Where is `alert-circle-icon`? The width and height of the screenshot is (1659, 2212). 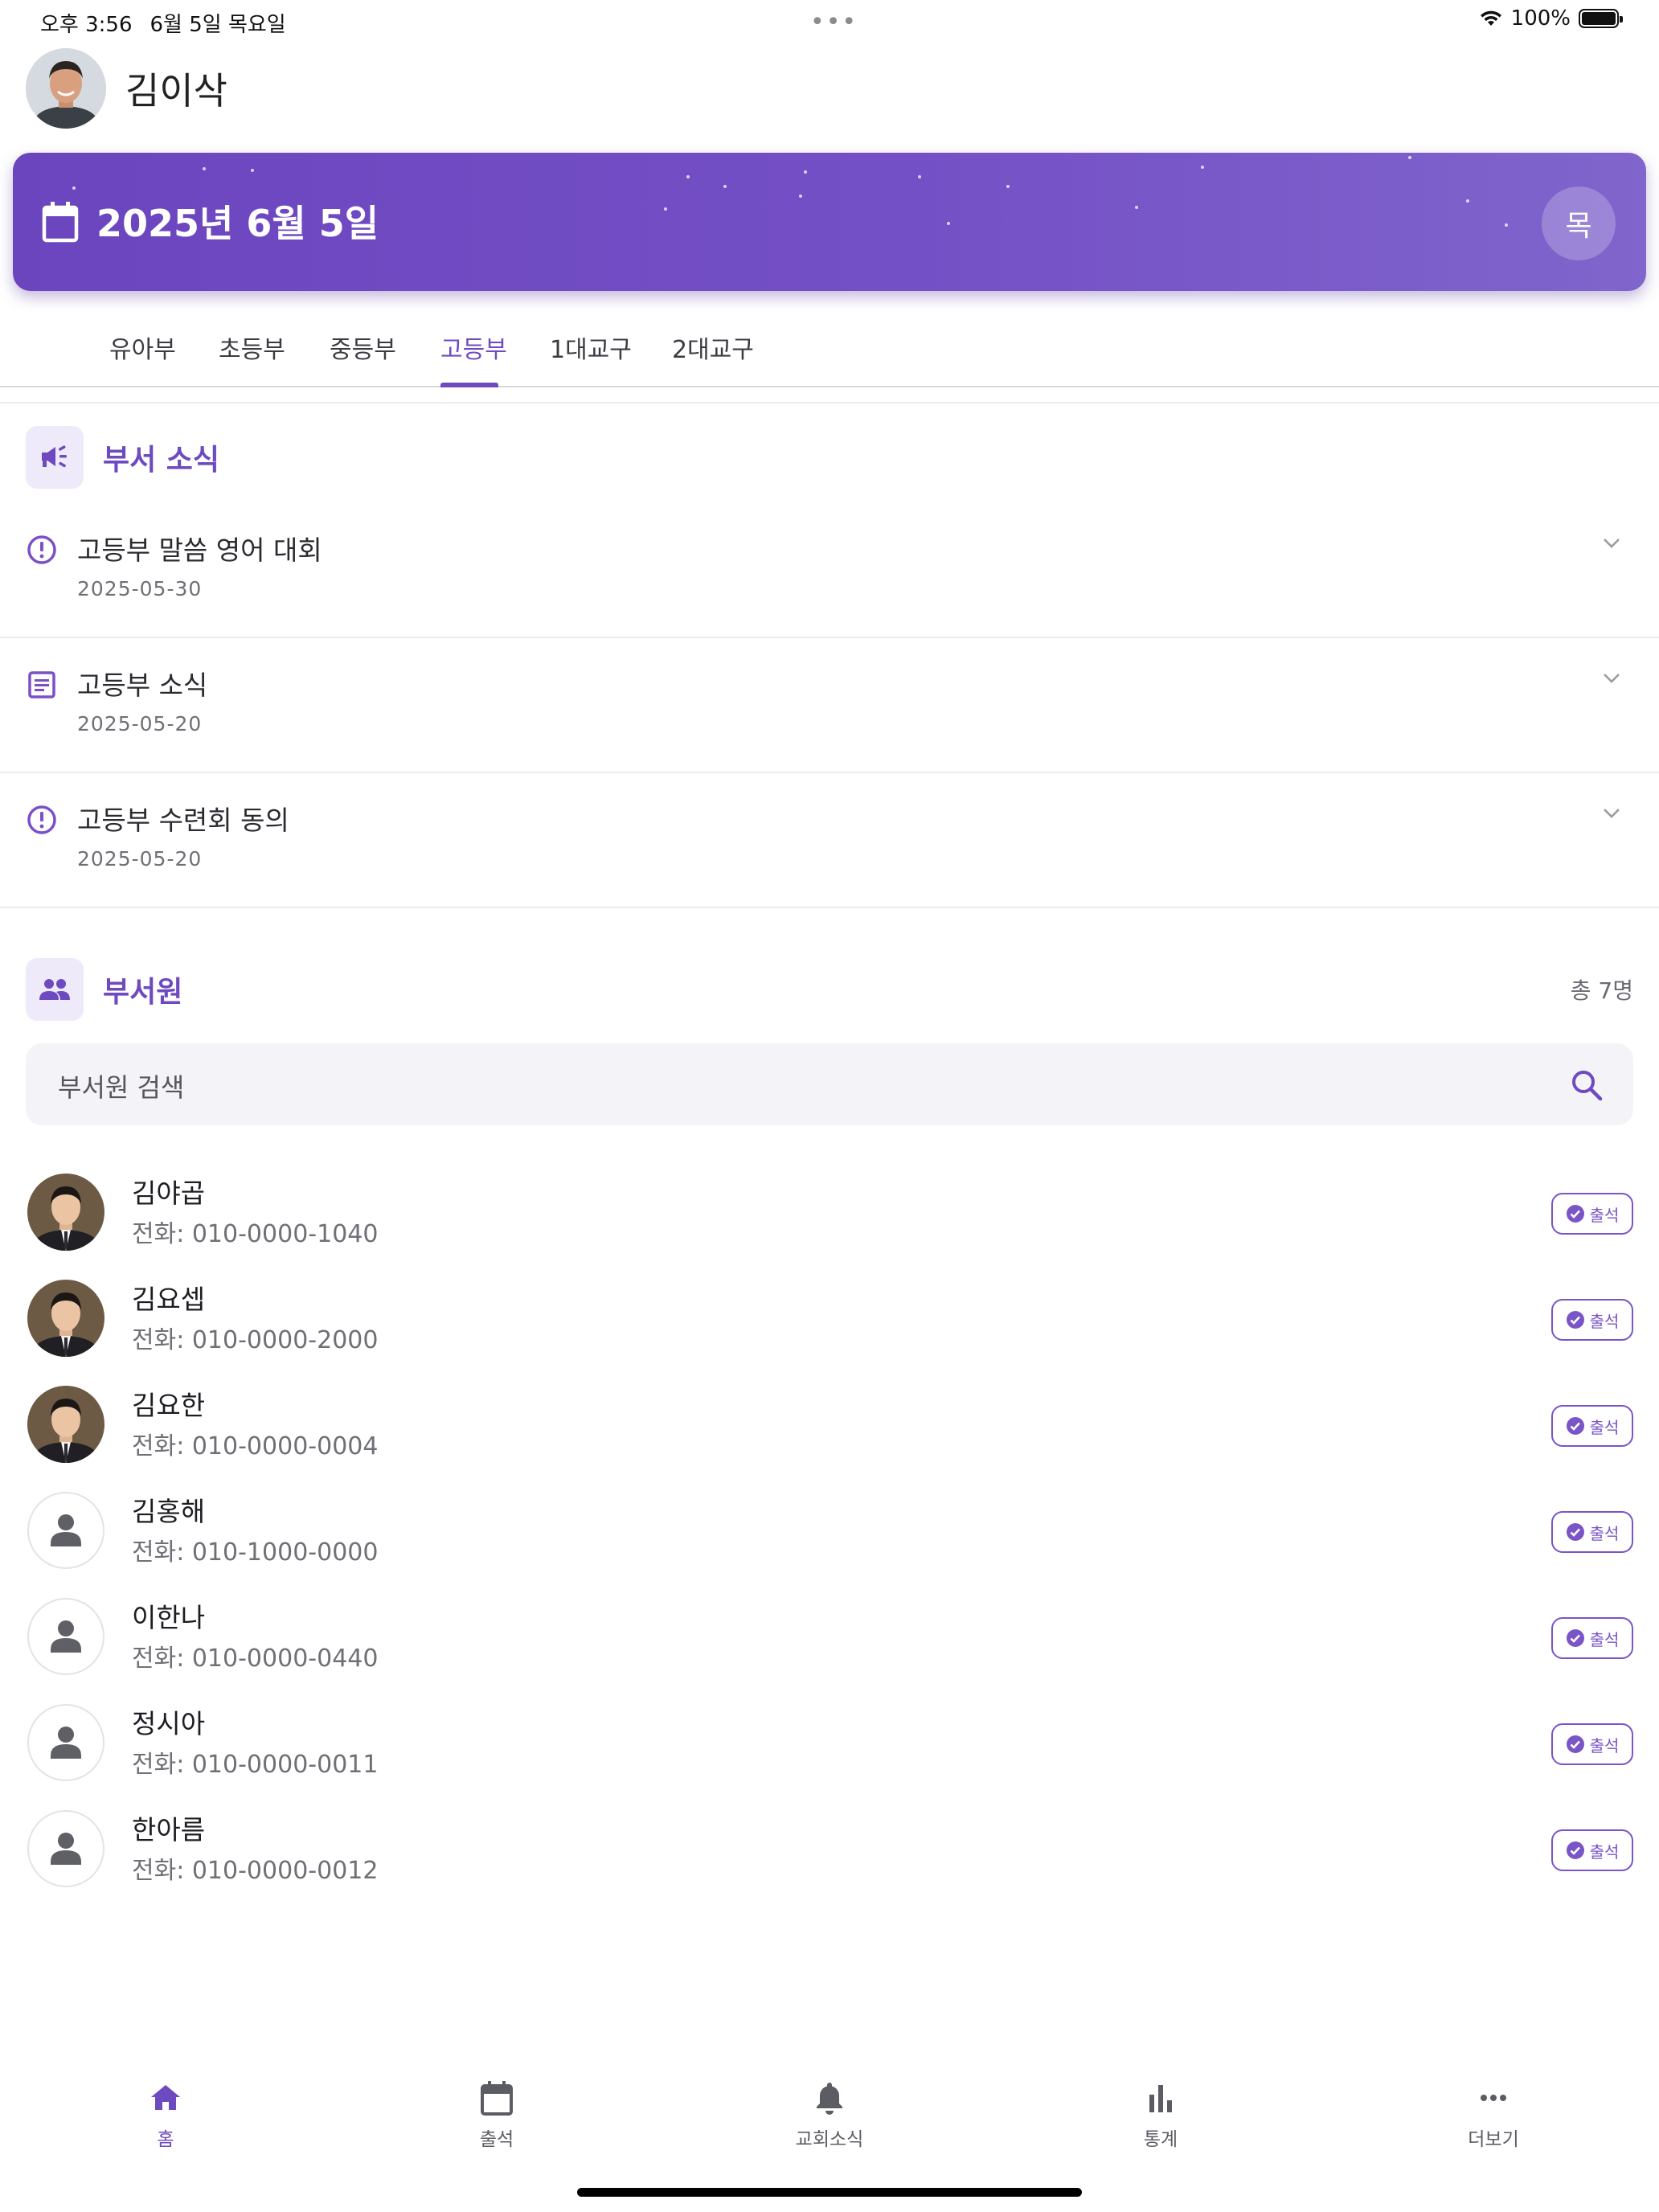 alert-circle-icon is located at coordinates (41, 549).